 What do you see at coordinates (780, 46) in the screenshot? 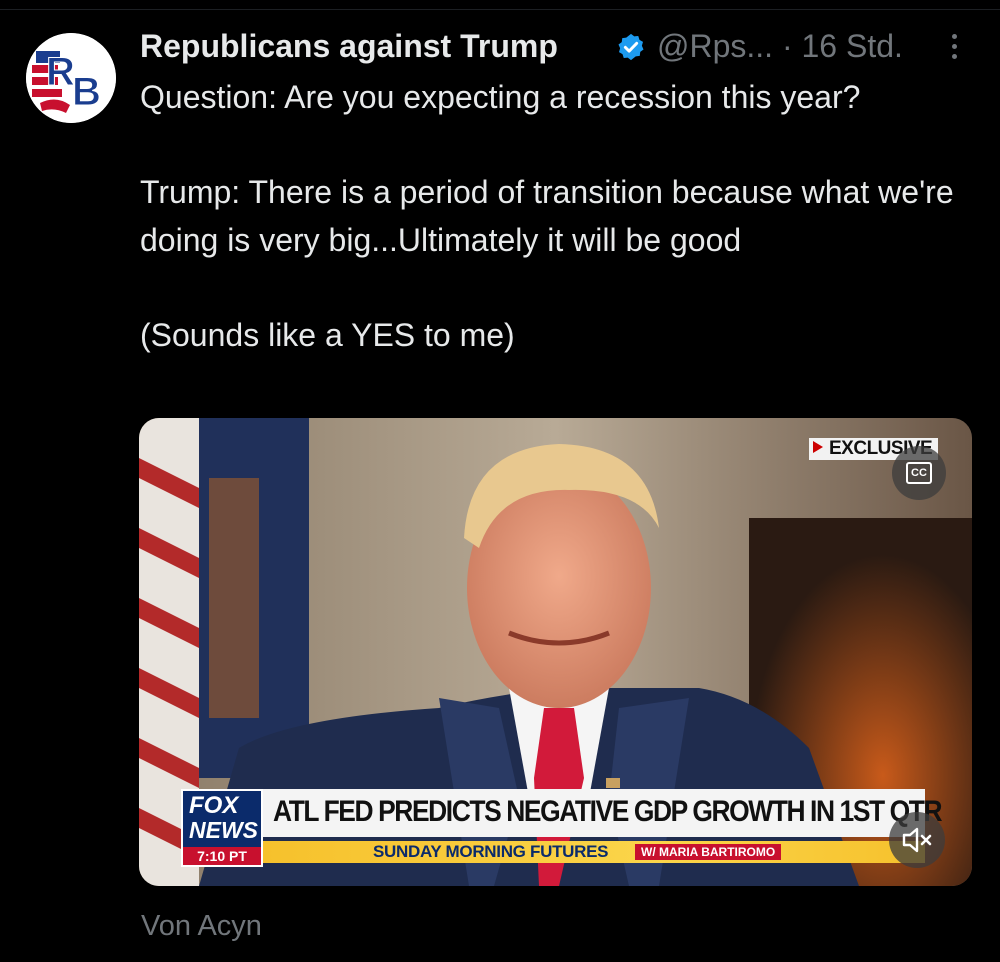
I see `handle-and-time: @Rps... · 16 Std.` at bounding box center [780, 46].